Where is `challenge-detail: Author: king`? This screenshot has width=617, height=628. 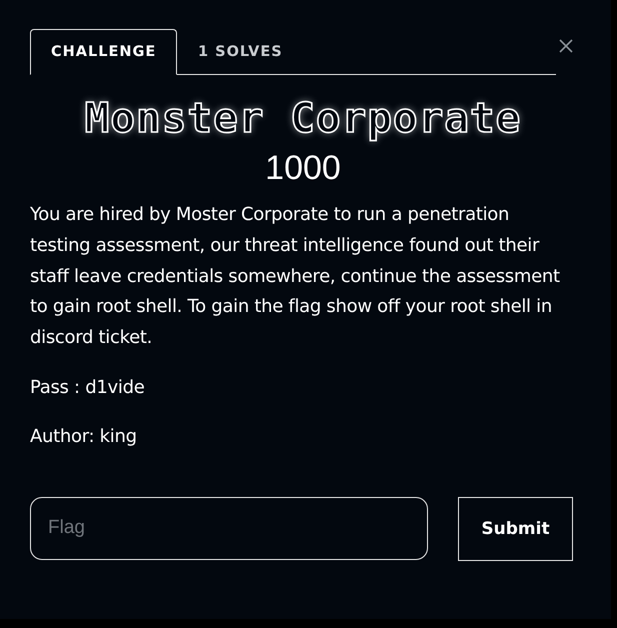 challenge-detail: Author: king is located at coordinates (84, 436).